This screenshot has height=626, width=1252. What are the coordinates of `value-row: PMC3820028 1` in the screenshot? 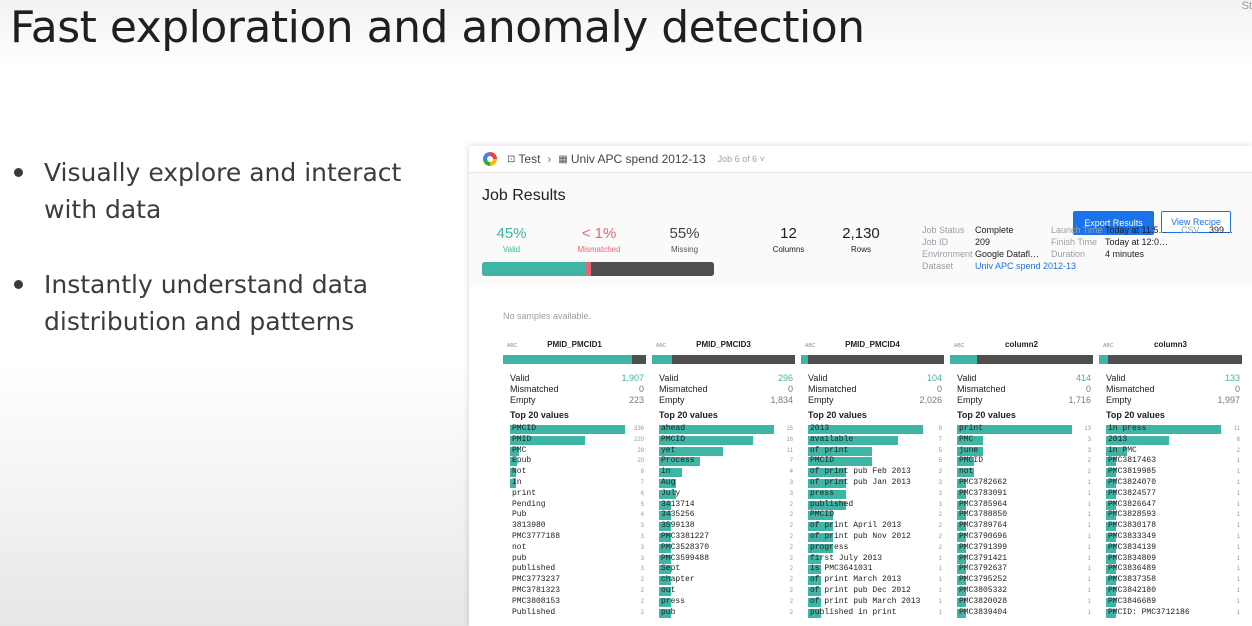 It's located at (1024, 602).